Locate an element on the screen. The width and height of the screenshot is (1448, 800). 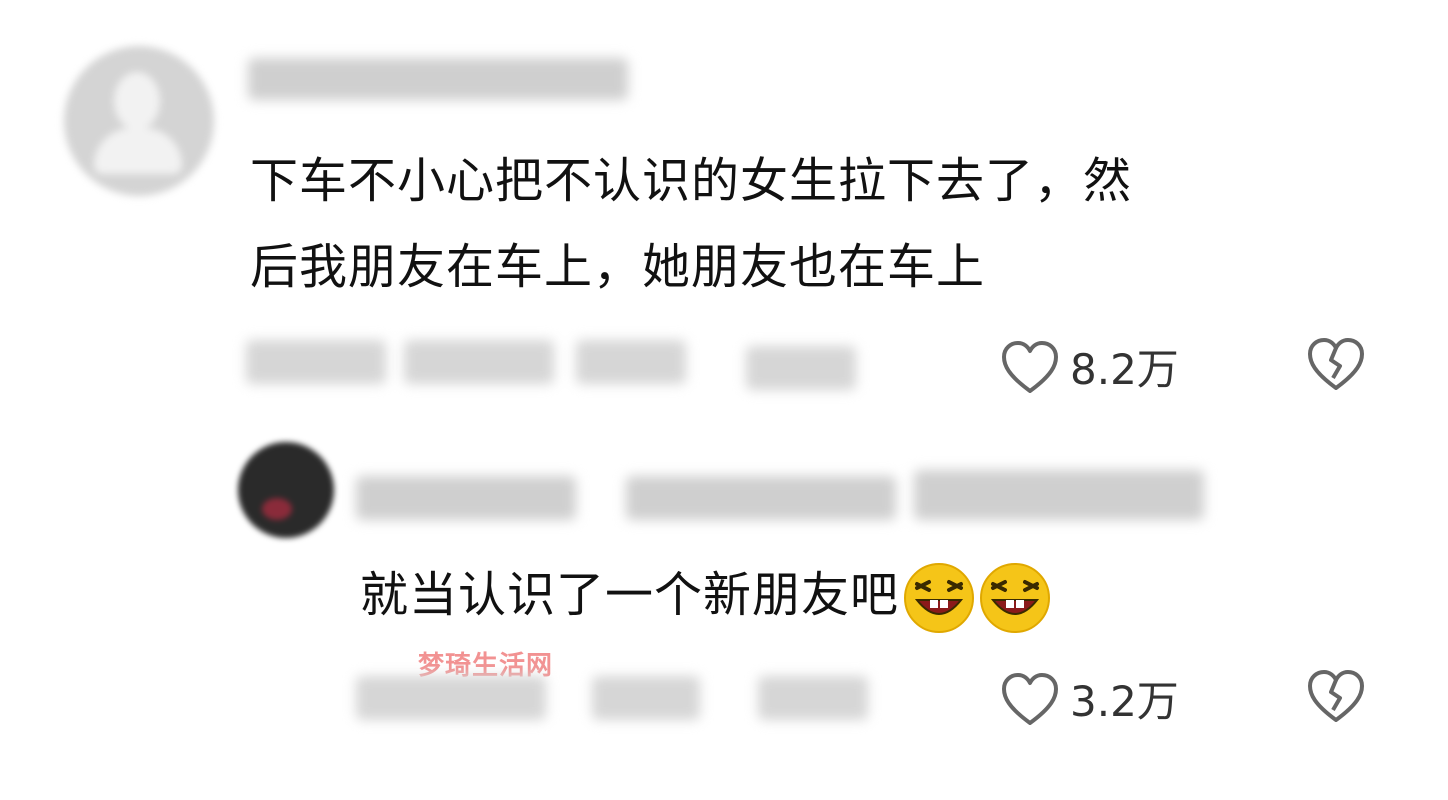
comment-text-line-2: 后我朋友在车上，她朋友也在车上 is located at coordinates (618, 267).